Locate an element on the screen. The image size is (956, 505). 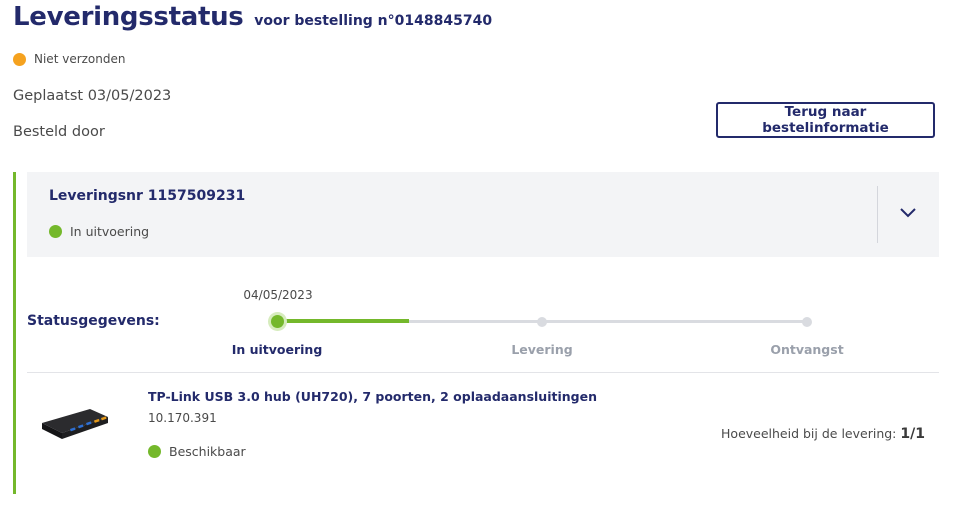
step-label-in-progress: In uitvoering is located at coordinates (277, 349).